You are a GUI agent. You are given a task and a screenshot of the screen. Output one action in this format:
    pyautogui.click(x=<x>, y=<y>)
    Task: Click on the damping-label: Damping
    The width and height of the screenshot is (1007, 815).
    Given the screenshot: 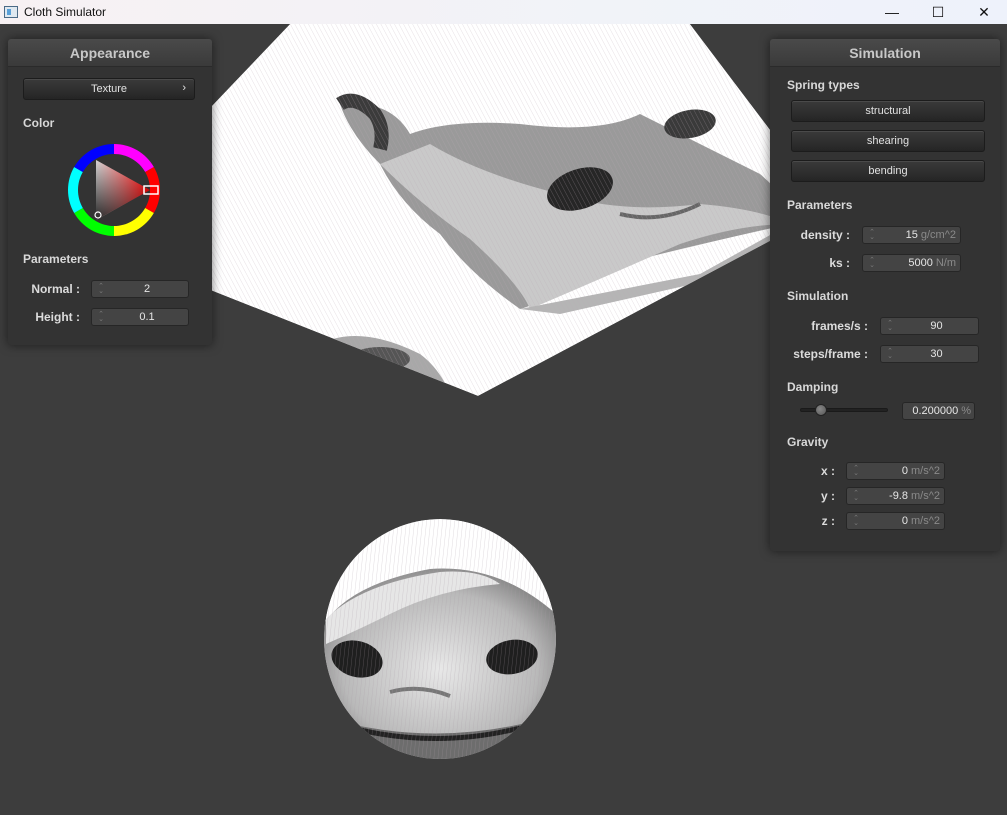 What is the action you would take?
    pyautogui.click(x=813, y=387)
    